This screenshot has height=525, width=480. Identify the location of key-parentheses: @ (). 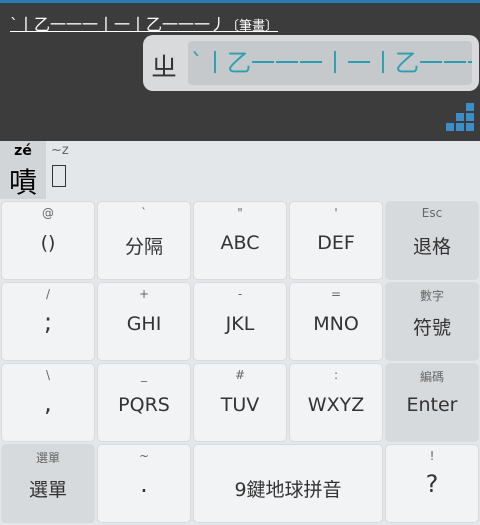
(48, 240).